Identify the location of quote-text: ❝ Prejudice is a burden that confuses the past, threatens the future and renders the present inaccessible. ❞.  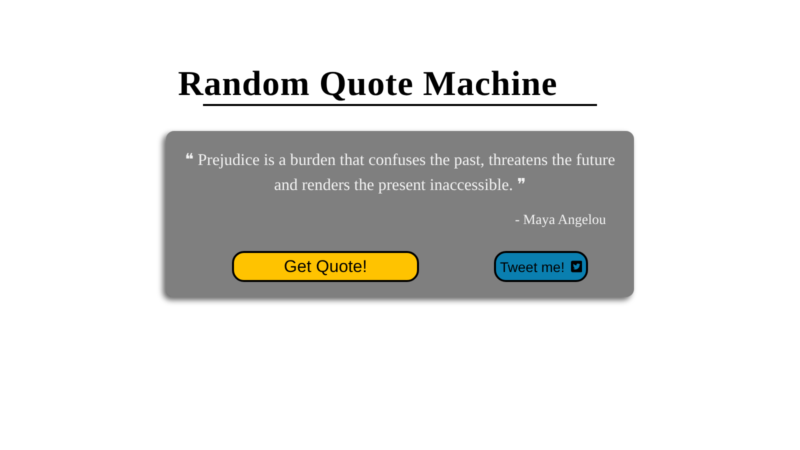
(400, 172).